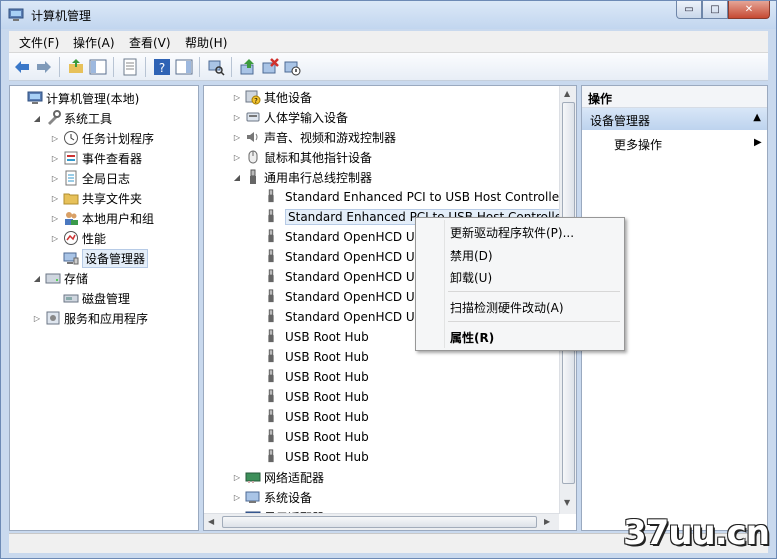 The width and height of the screenshot is (777, 559). I want to click on tree-item-11: ▷ 服务和应用程序, so click(90, 318).